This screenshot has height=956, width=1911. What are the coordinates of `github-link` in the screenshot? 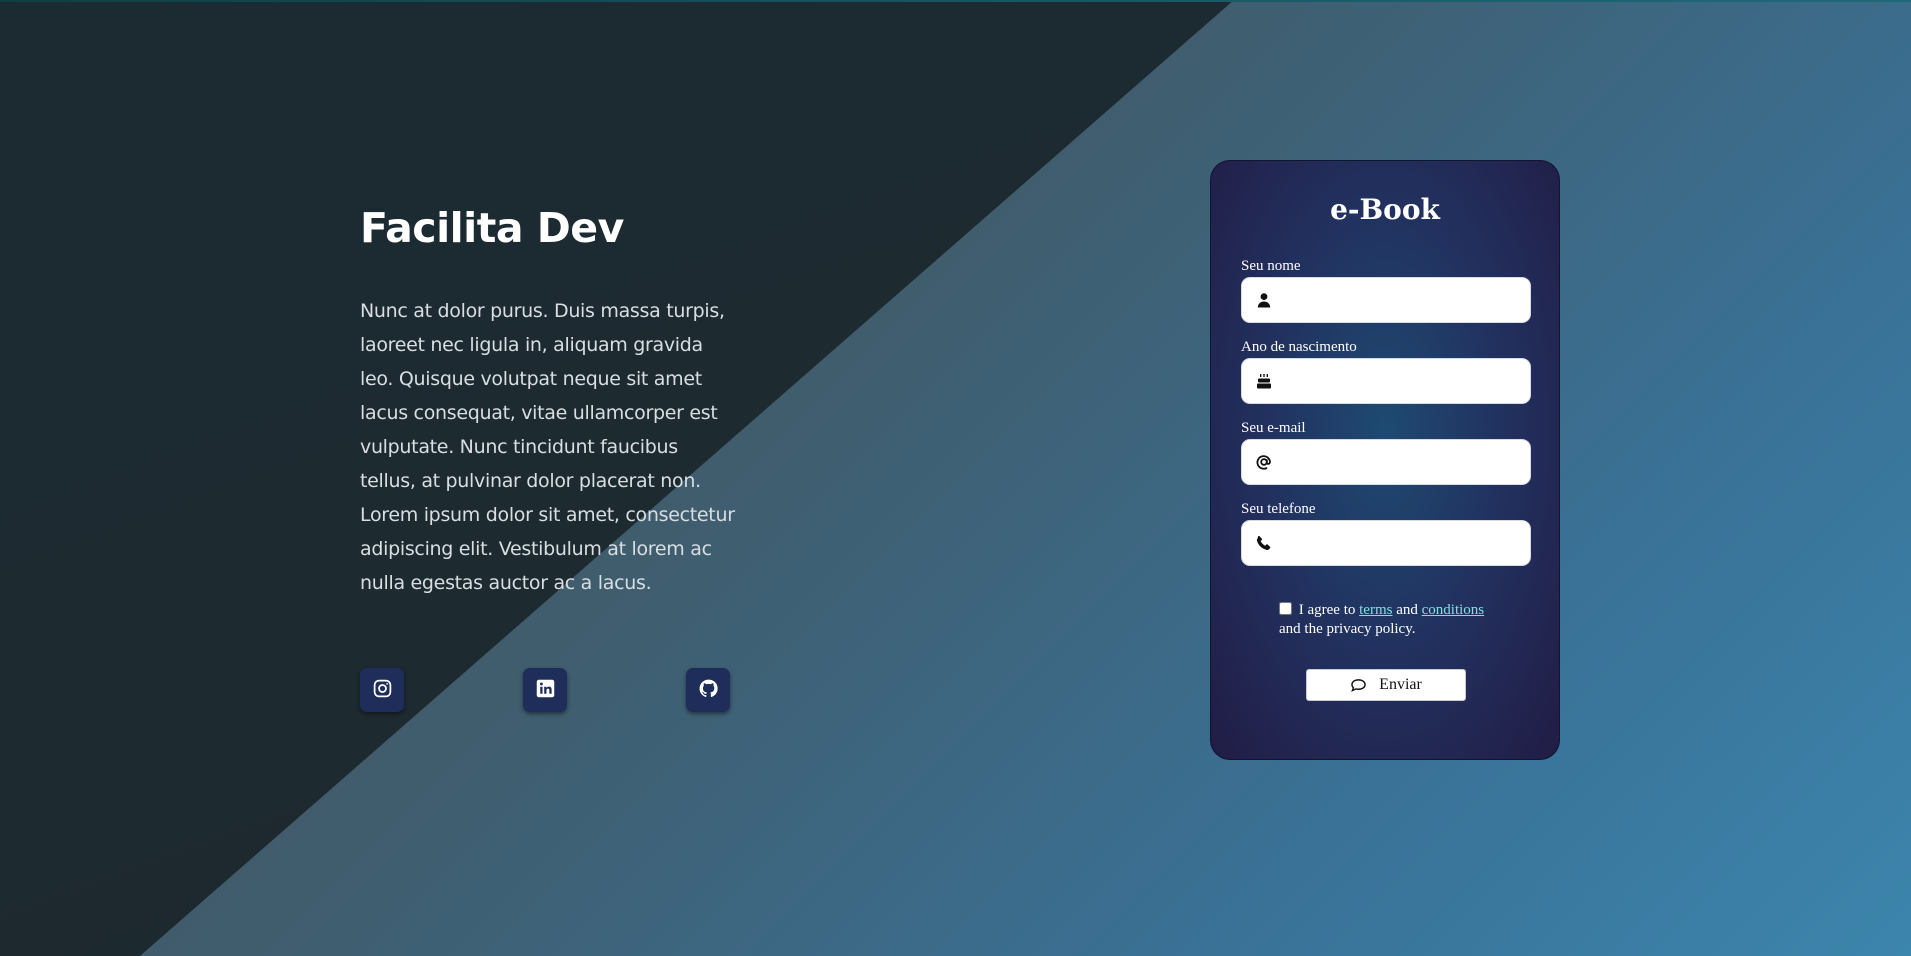 It's located at (708, 690).